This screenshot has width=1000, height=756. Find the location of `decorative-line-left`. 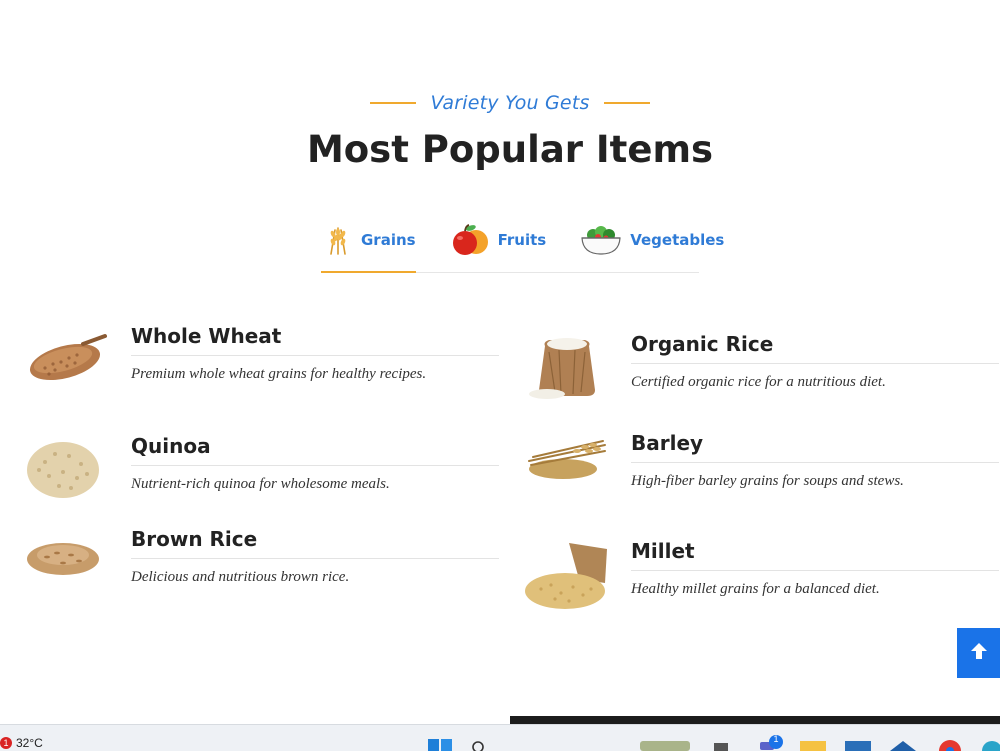

decorative-line-left is located at coordinates (393, 103).